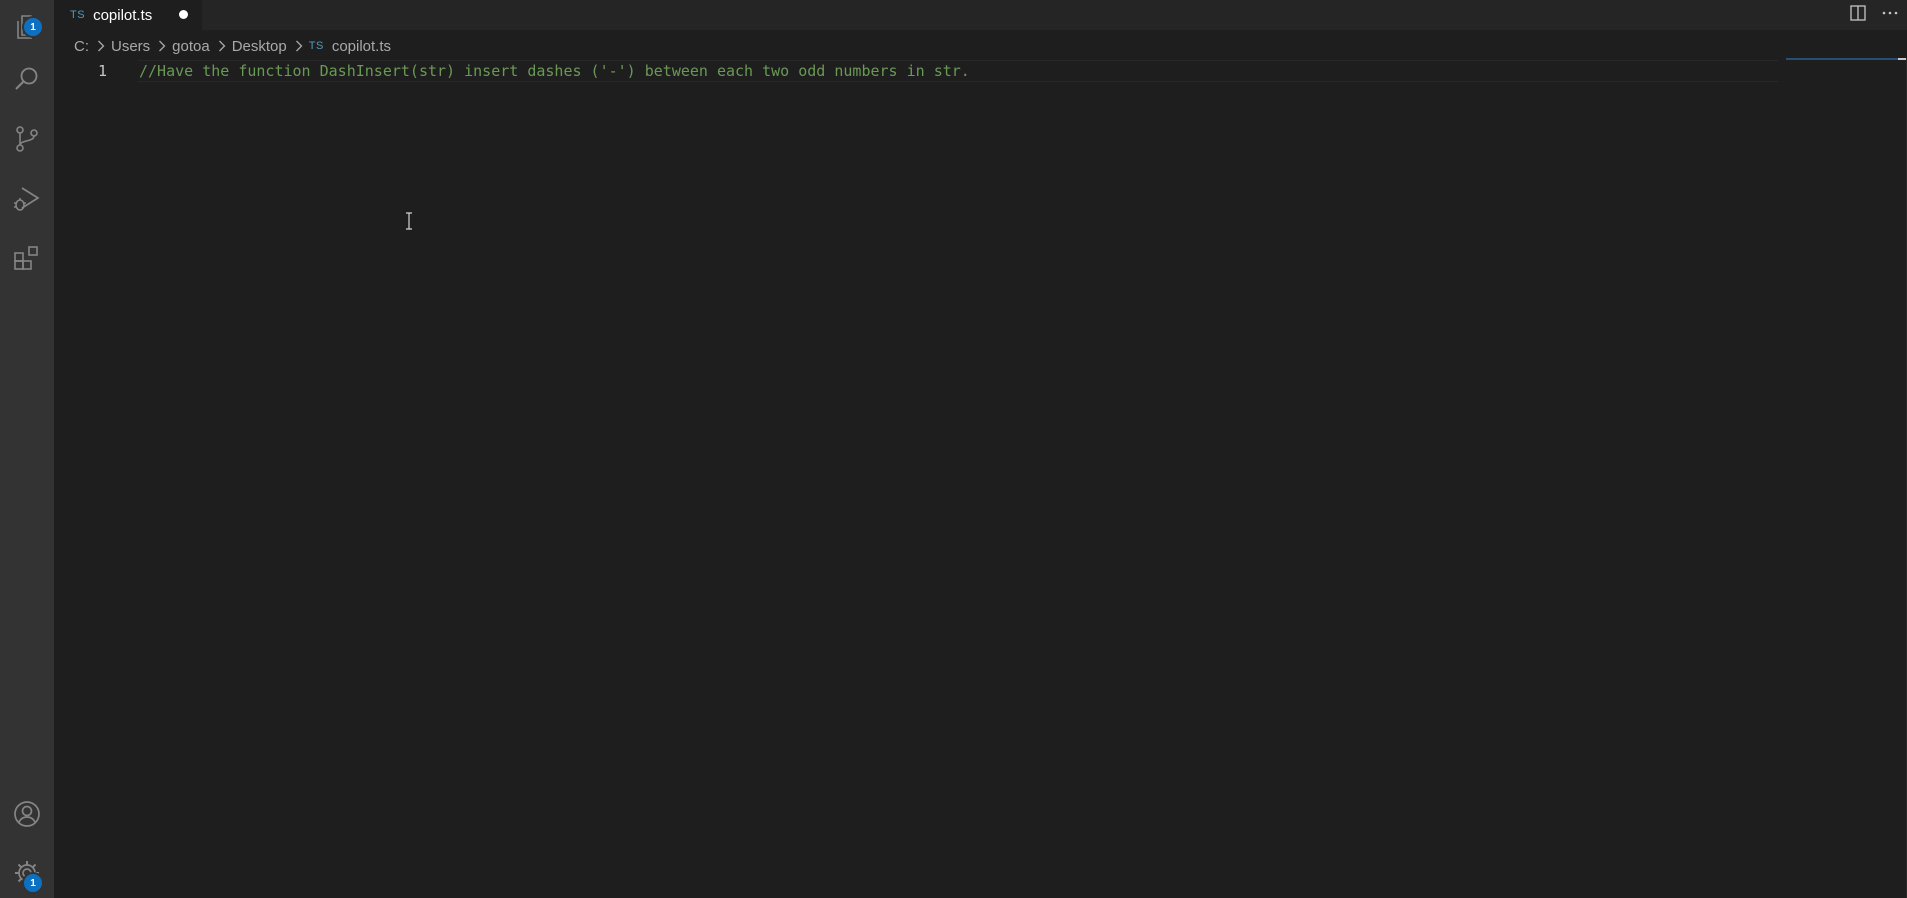 This screenshot has width=1907, height=898. I want to click on unsaved-dot-icon, so click(183, 14).